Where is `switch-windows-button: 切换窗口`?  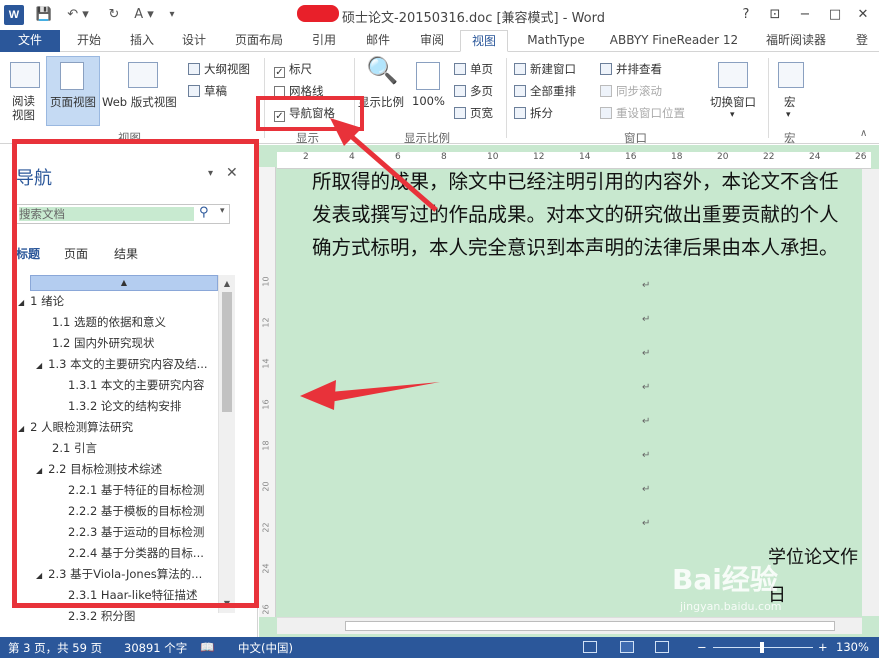 switch-windows-button: 切换窗口 is located at coordinates (733, 102).